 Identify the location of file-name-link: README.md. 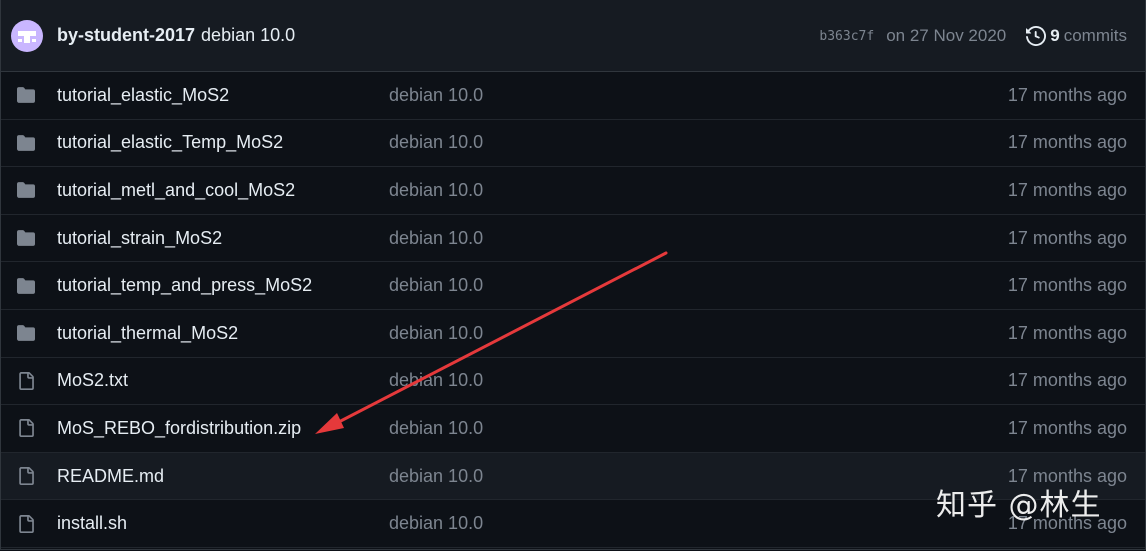
(223, 476).